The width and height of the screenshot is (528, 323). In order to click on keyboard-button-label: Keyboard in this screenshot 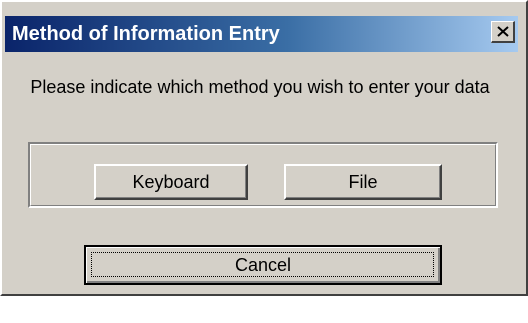, I will do `click(171, 181)`.